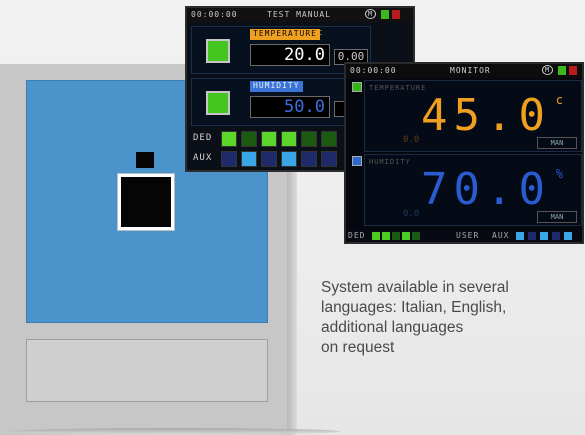  I want to click on monitor-temperature-small: 0.0, so click(411, 140).